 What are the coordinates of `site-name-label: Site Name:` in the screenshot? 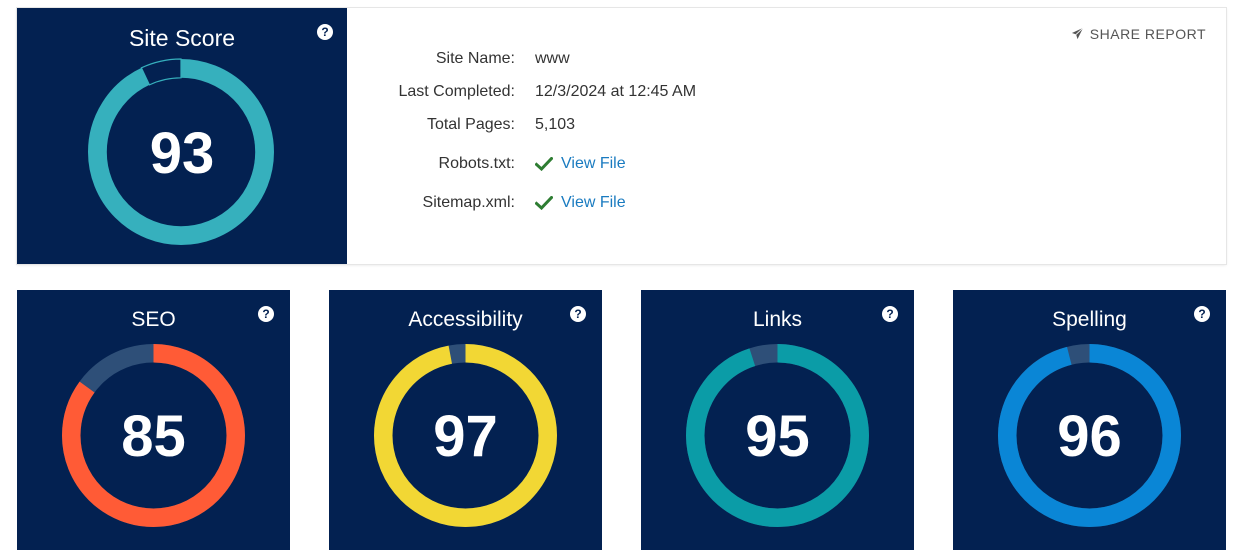 It's located at (475, 58).